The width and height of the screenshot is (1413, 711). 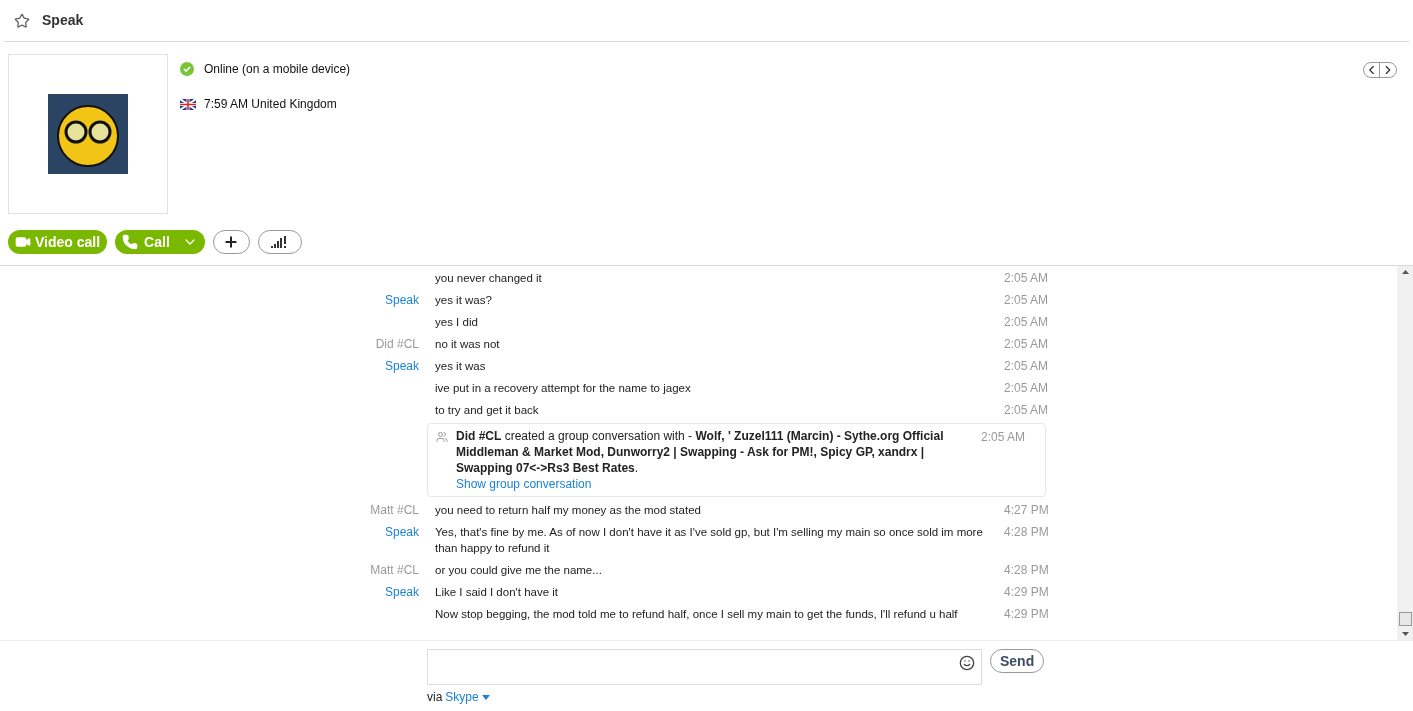 I want to click on video-camera-icon, so click(x=23, y=242).